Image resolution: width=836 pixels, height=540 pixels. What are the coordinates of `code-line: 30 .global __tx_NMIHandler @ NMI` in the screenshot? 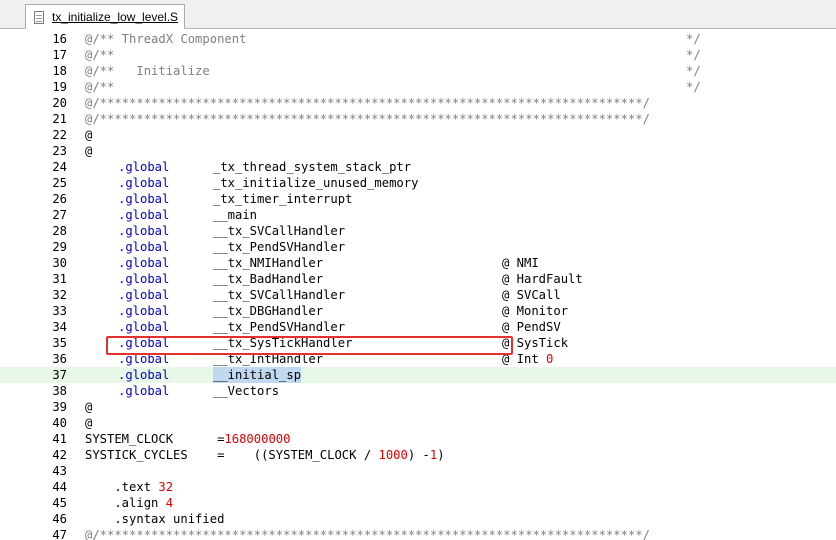 It's located at (418, 263).